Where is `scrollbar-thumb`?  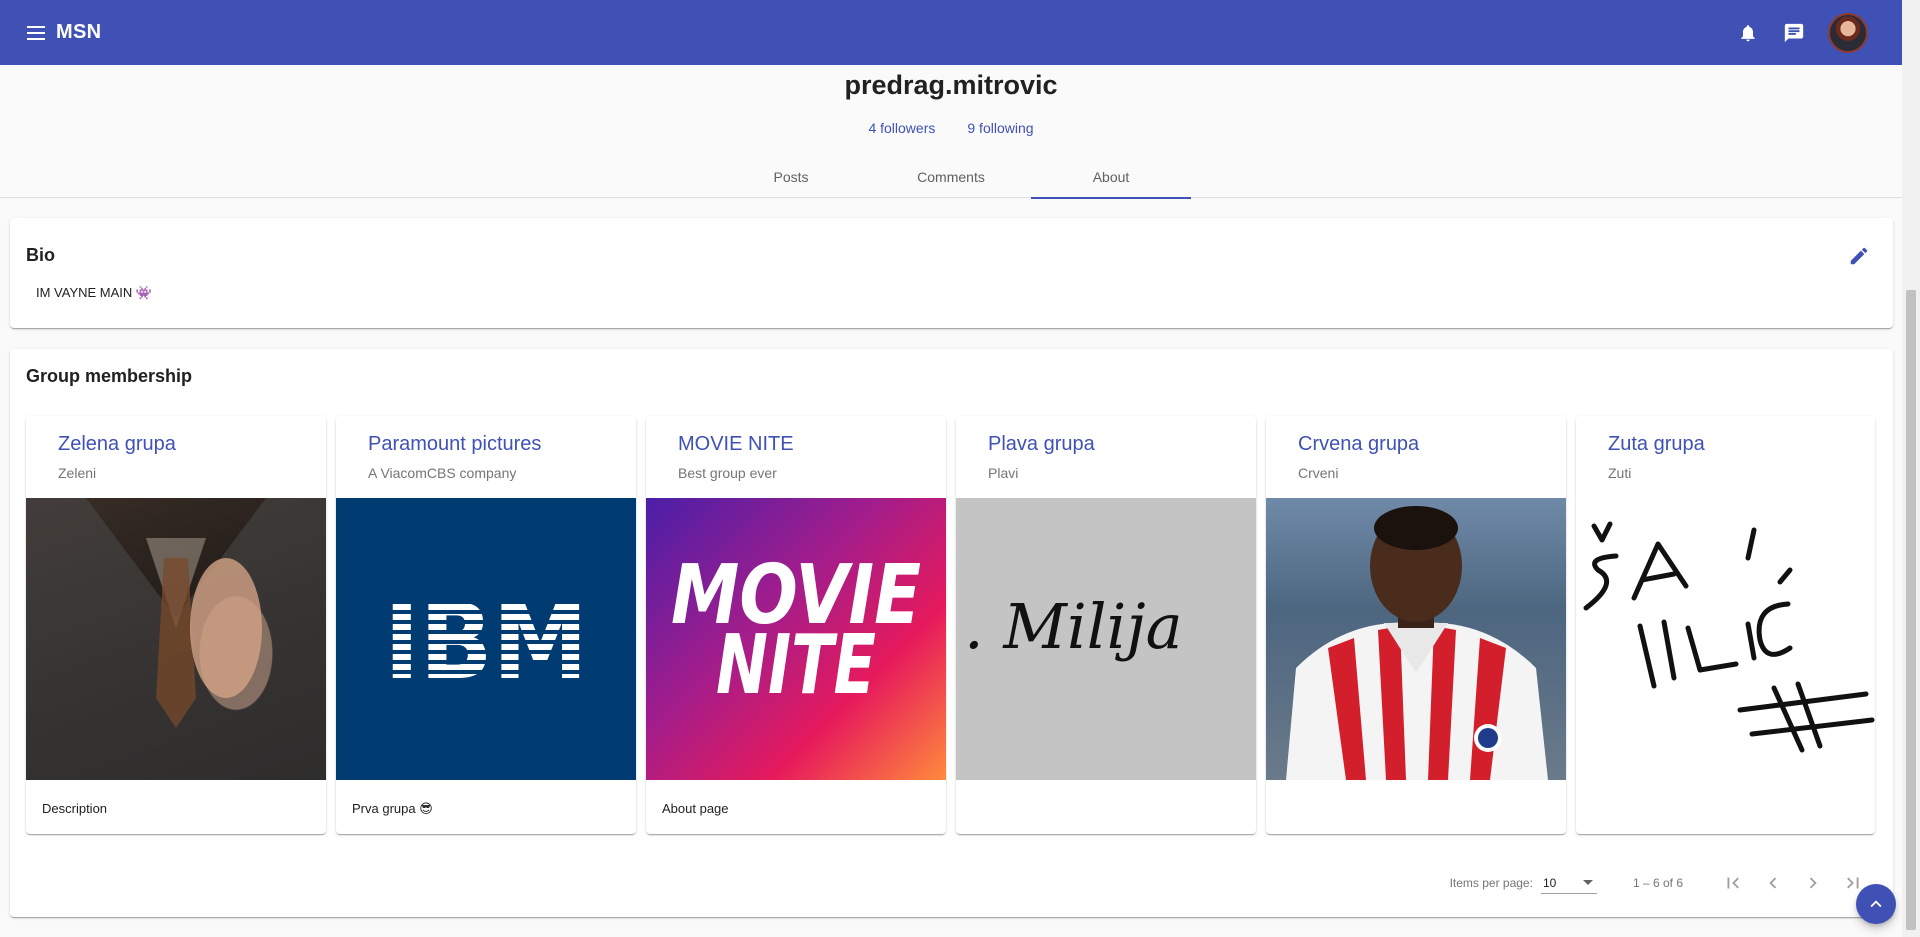
scrollbar-thumb is located at coordinates (1911, 610).